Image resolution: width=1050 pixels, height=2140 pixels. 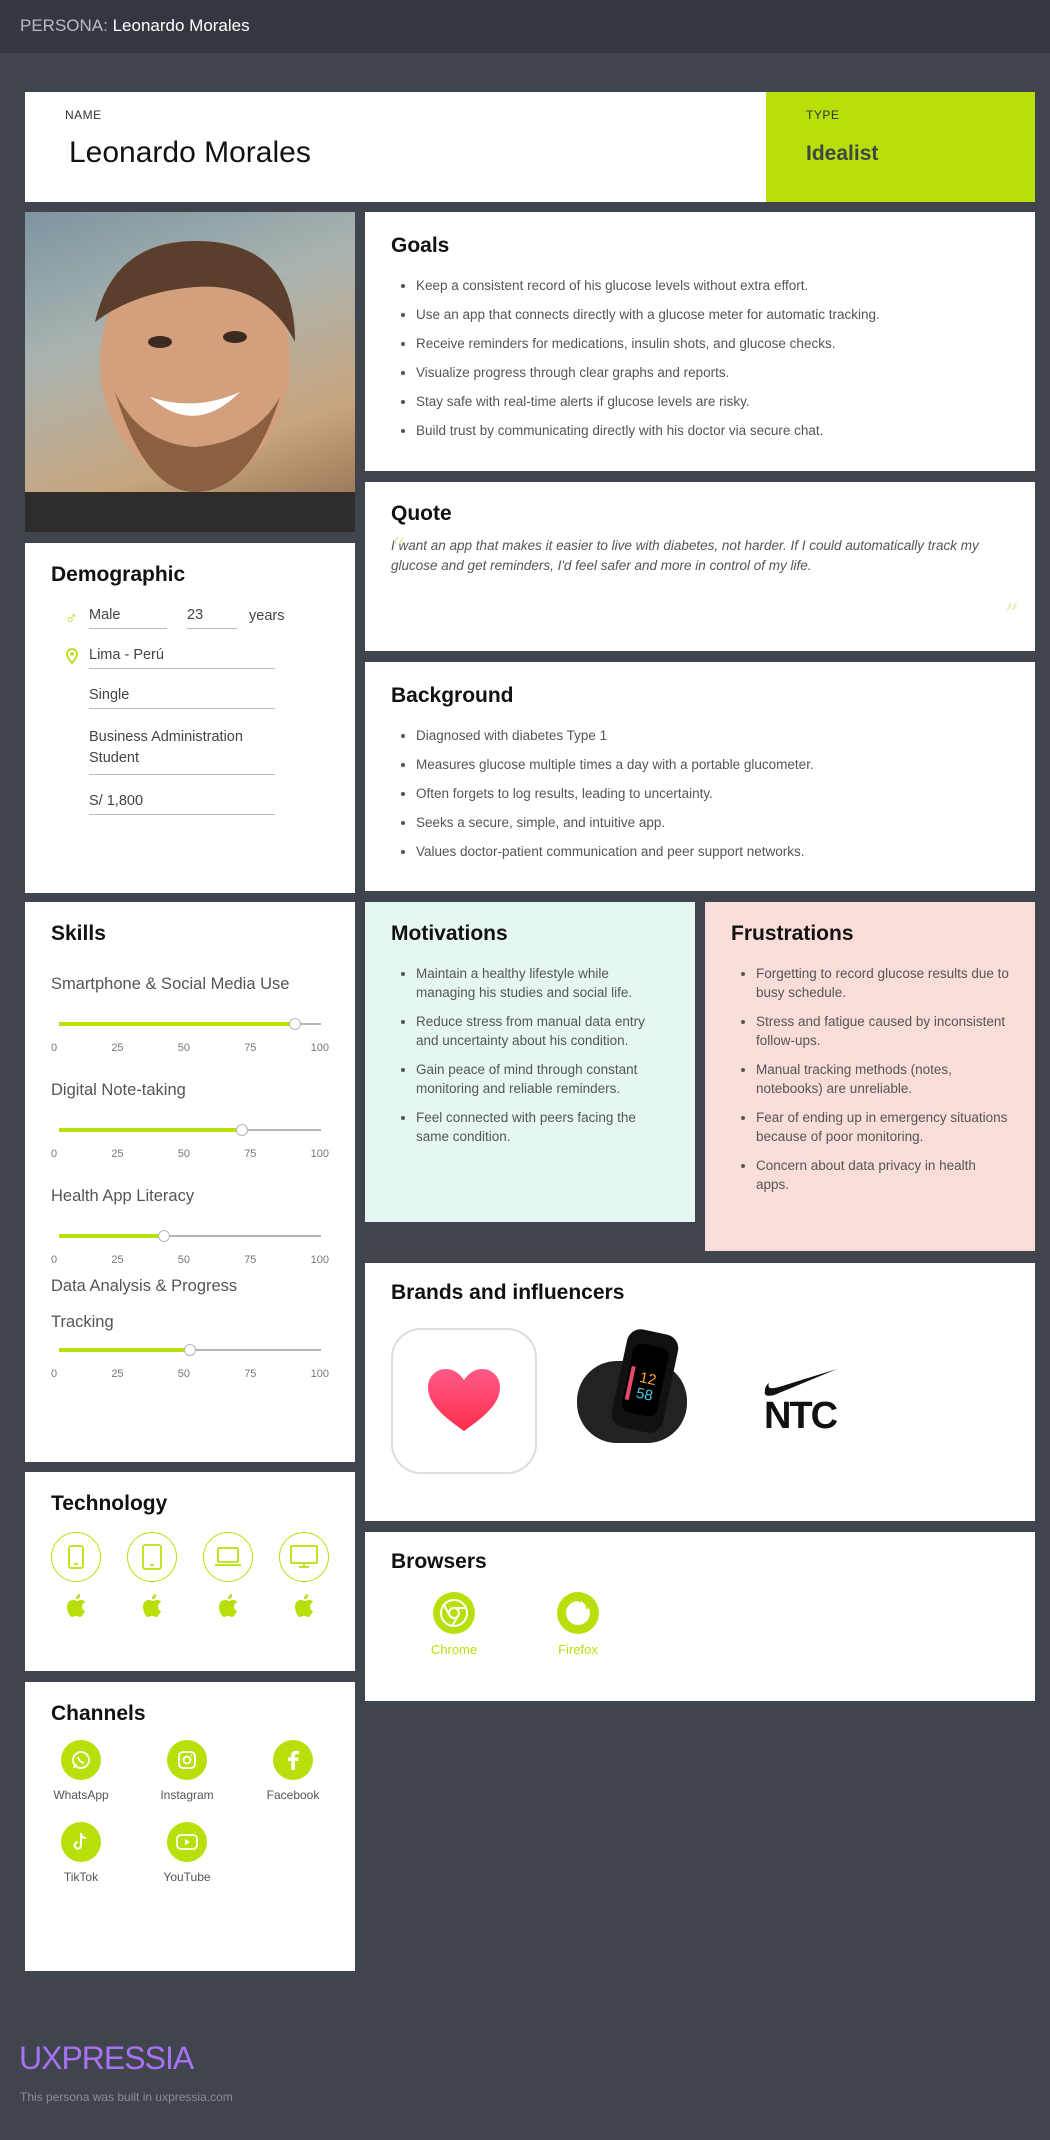 What do you see at coordinates (98, 1713) in the screenshot?
I see `channels-title: Channels` at bounding box center [98, 1713].